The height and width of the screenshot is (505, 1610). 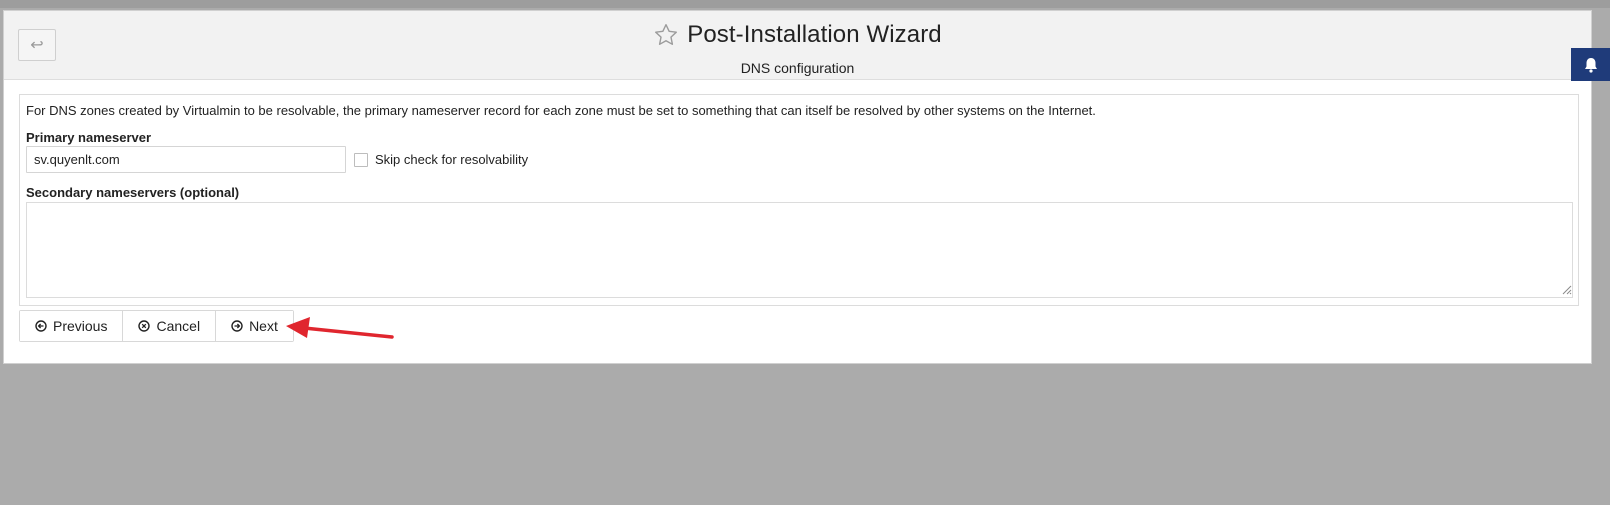 What do you see at coordinates (451, 159) in the screenshot?
I see `skip-resolvability-label: Skip check for resolvability` at bounding box center [451, 159].